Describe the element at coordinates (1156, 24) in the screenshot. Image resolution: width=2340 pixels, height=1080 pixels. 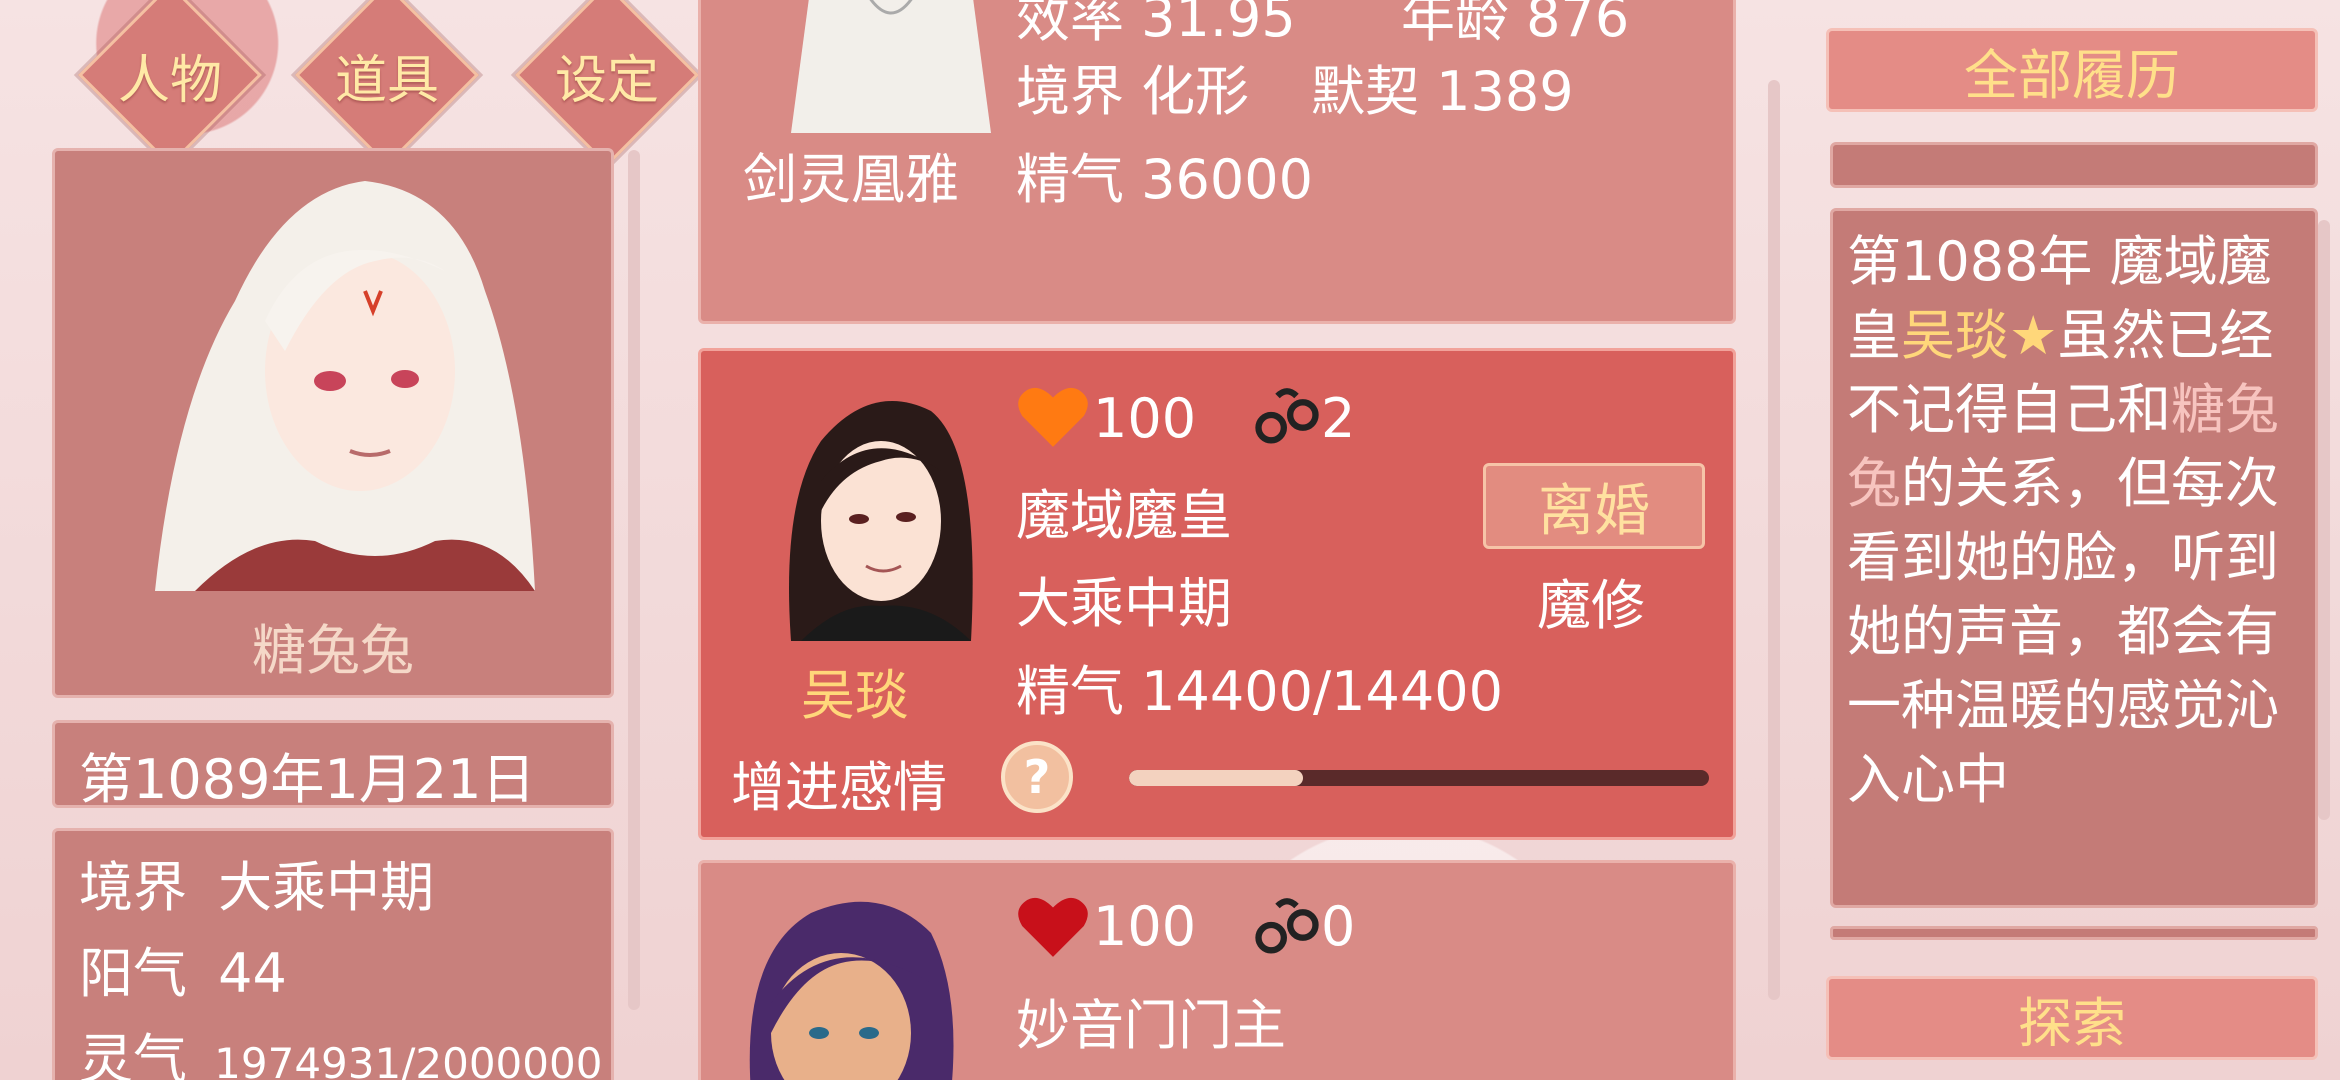
I see `mate-efficiency: 效率 31.95` at that location.